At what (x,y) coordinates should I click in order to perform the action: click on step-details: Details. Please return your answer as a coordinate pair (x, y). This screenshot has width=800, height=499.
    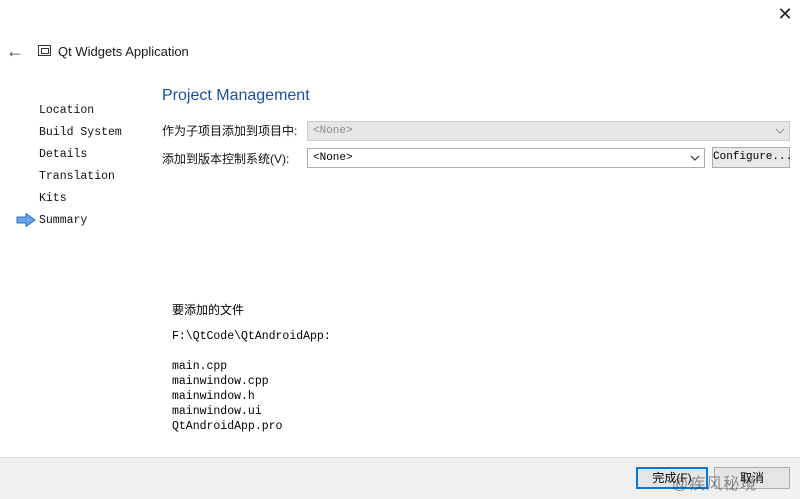
    Looking at the image, I should click on (63, 154).